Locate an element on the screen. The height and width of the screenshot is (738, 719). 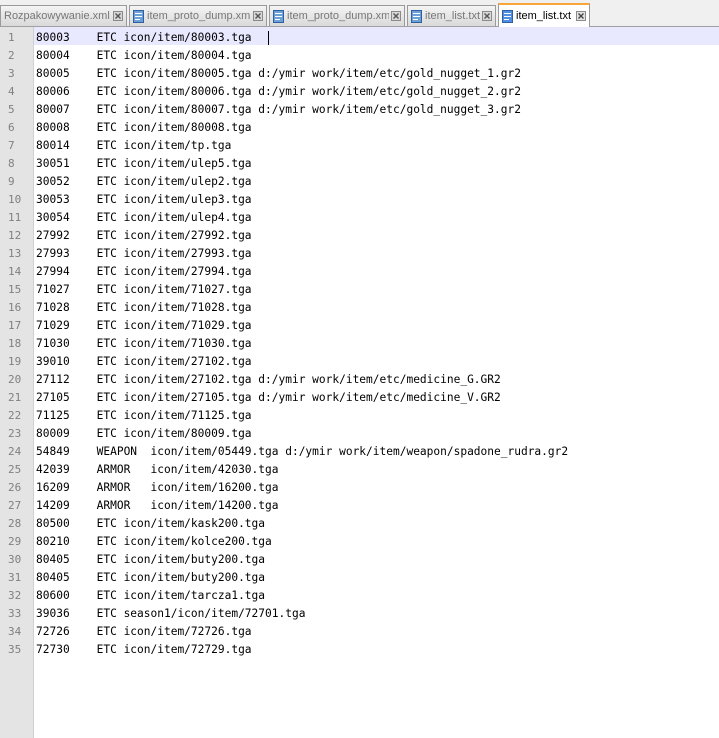
tab-rozpakowywanie: Rozpakowywanie.xml is located at coordinates (63, 15).